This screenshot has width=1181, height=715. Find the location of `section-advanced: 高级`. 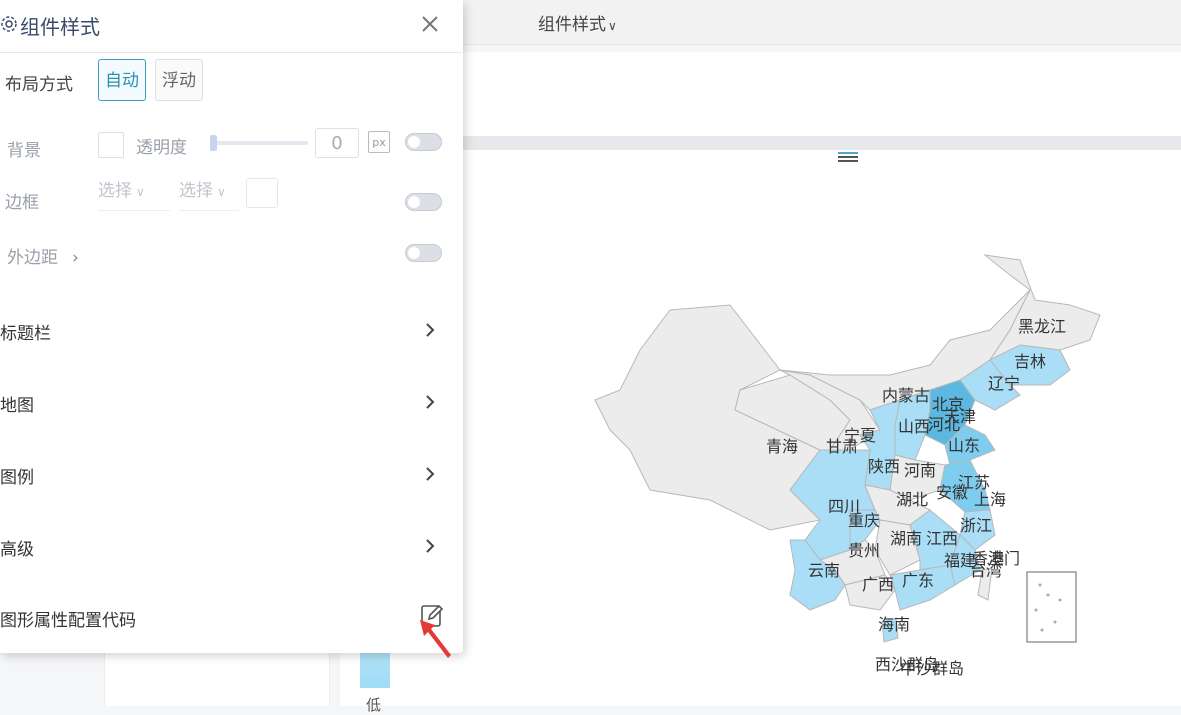

section-advanced: 高级 is located at coordinates (231, 547).